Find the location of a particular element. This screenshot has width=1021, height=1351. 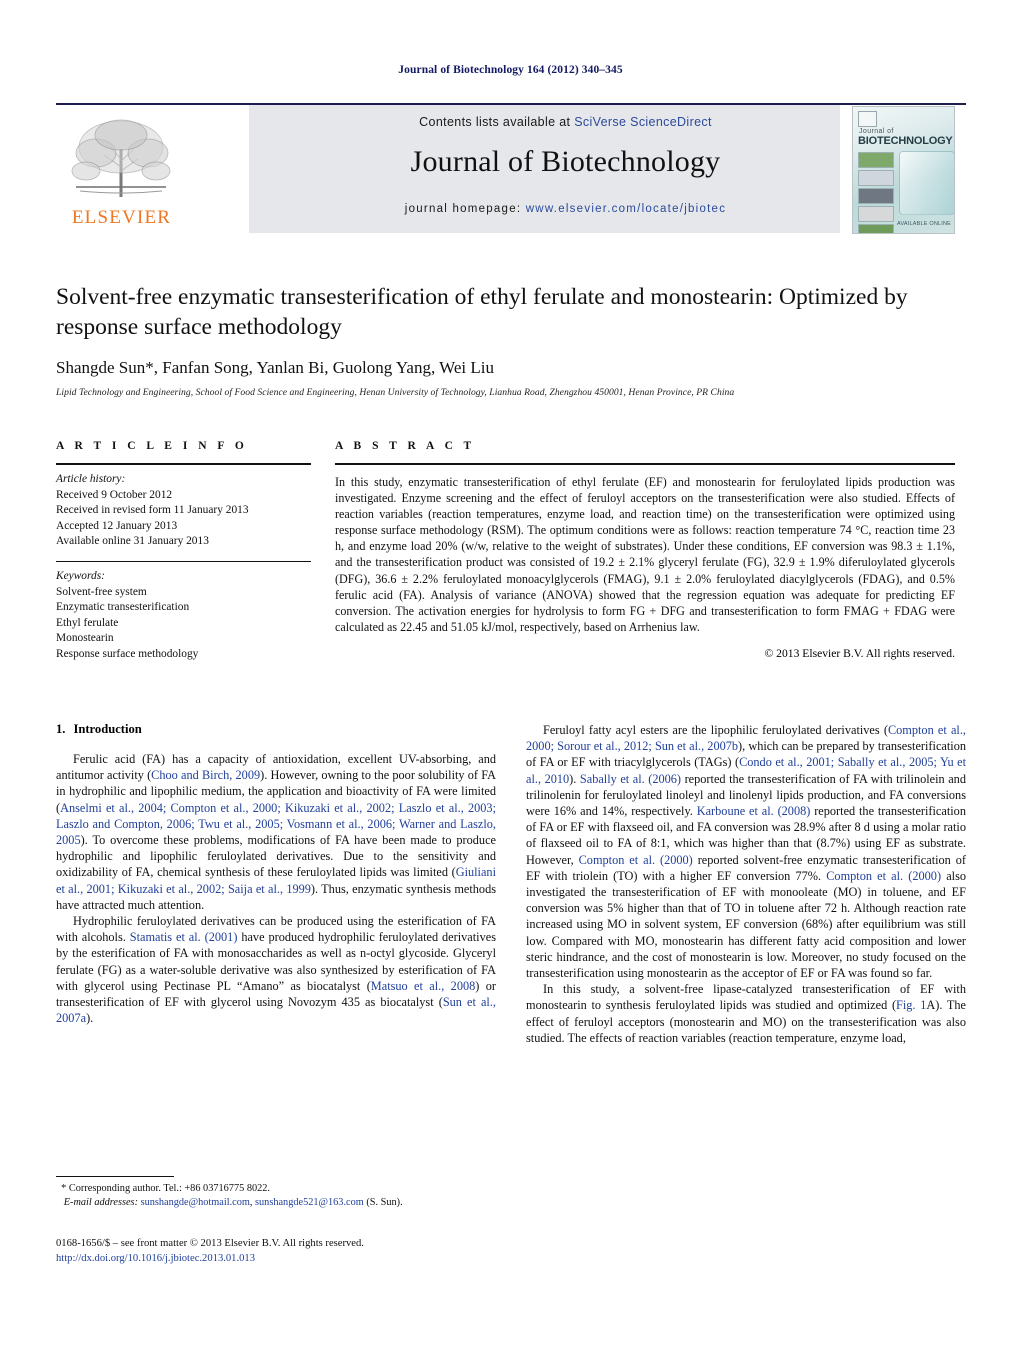

cover-title: BIOTECHNOLOGY is located at coordinates (905, 141).